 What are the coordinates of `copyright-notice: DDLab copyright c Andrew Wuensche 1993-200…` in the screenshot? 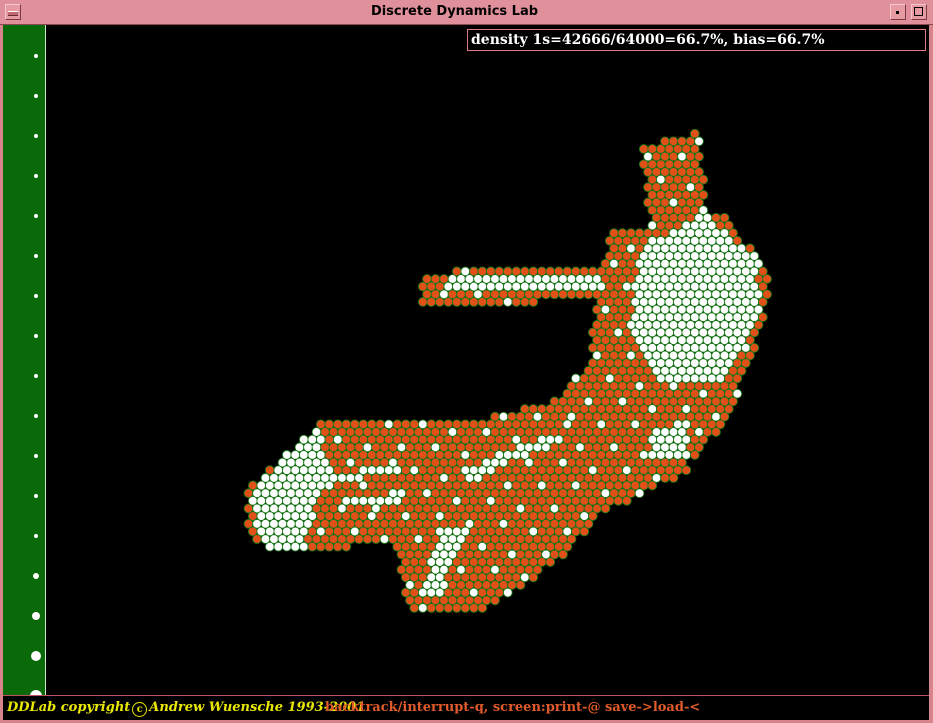 It's located at (186, 708).